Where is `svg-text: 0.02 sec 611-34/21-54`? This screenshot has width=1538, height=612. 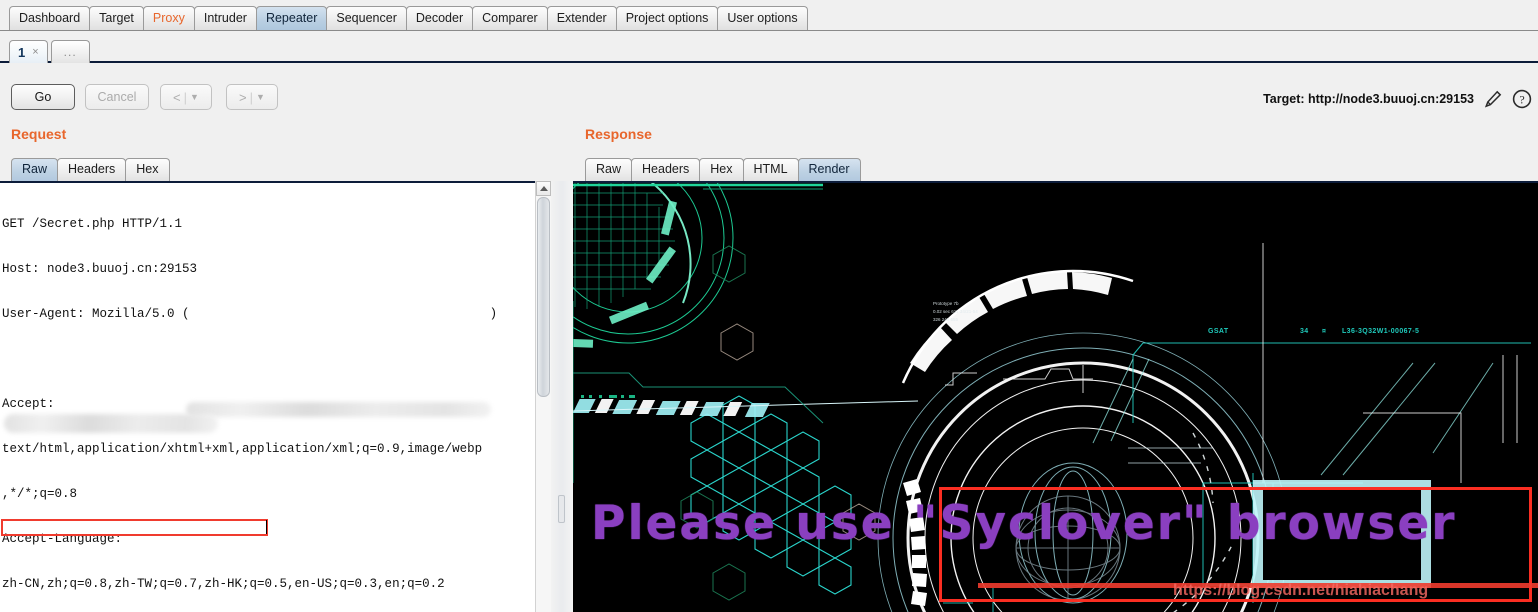 svg-text: 0.02 sec 611-34/21-54 is located at coordinates (955, 311).